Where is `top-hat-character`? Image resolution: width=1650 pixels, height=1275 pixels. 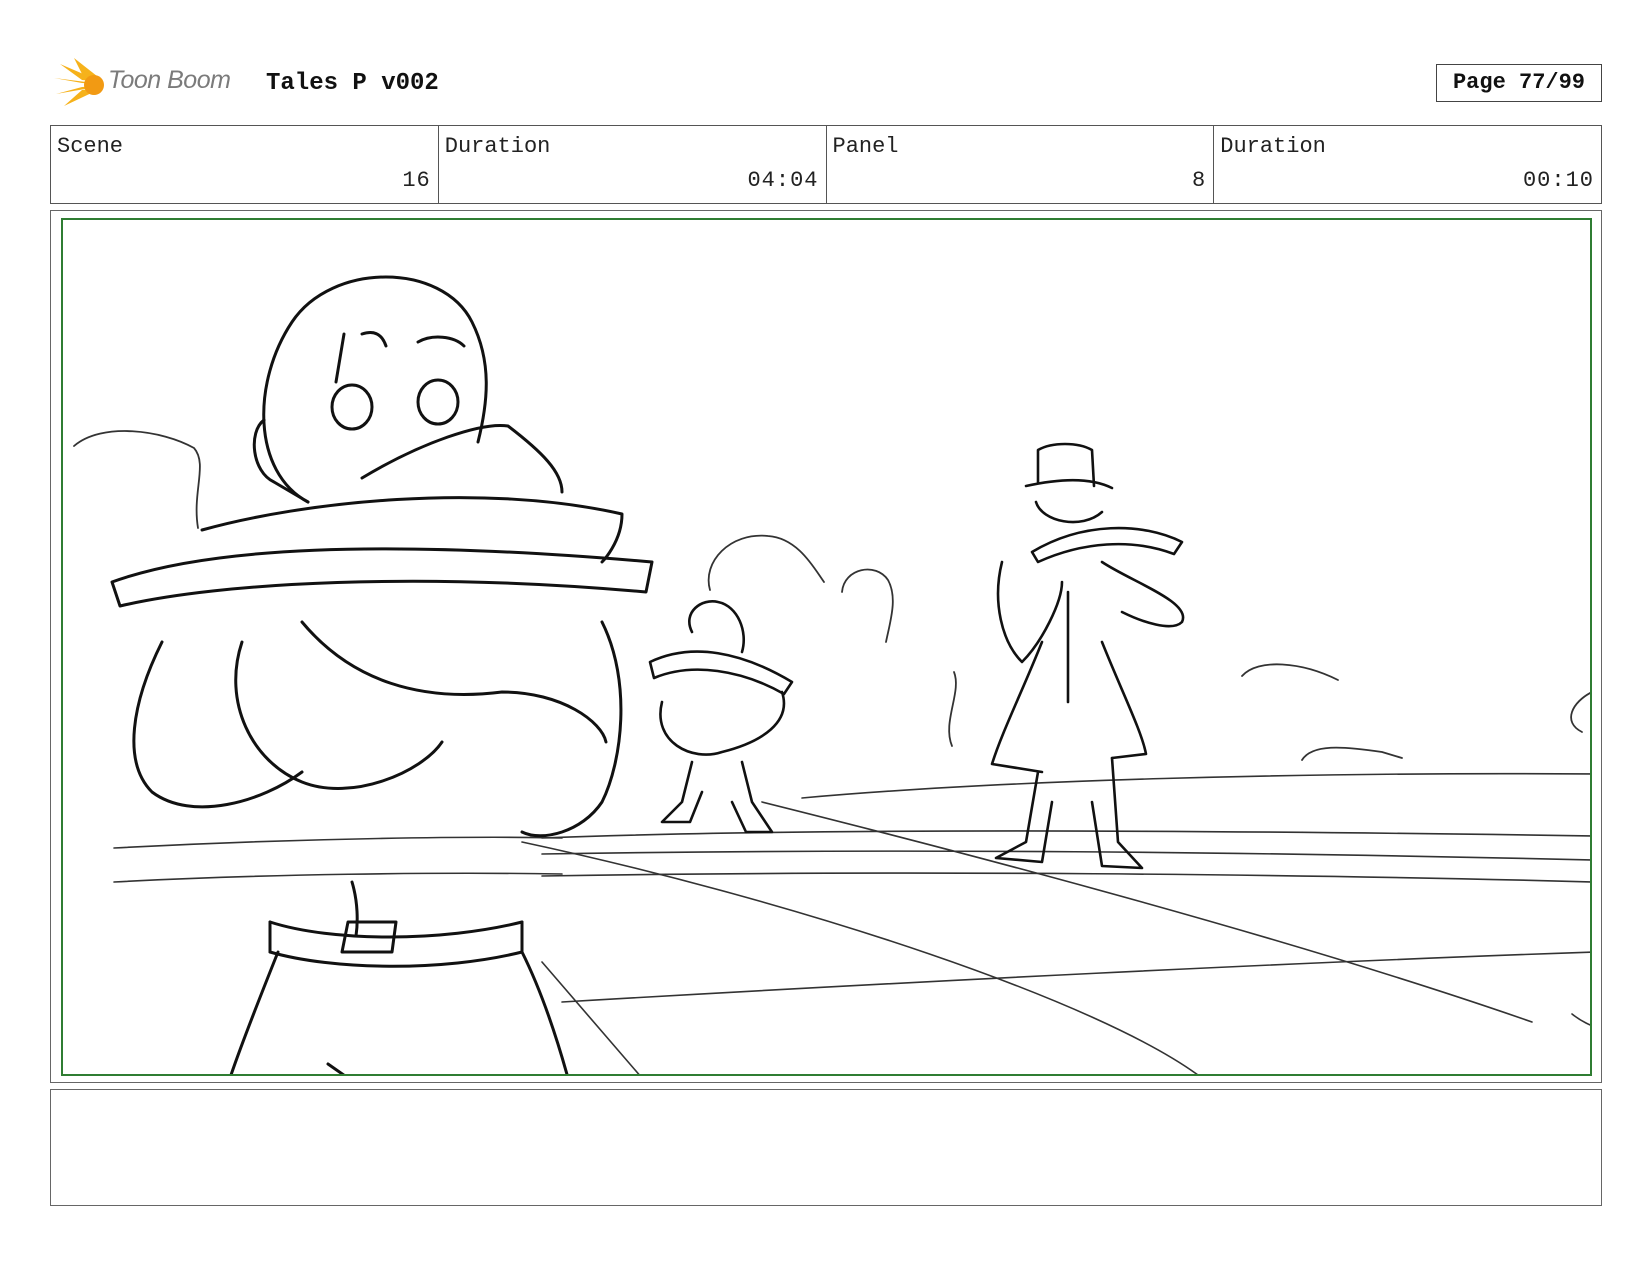
top-hat-character is located at coordinates (1087, 656).